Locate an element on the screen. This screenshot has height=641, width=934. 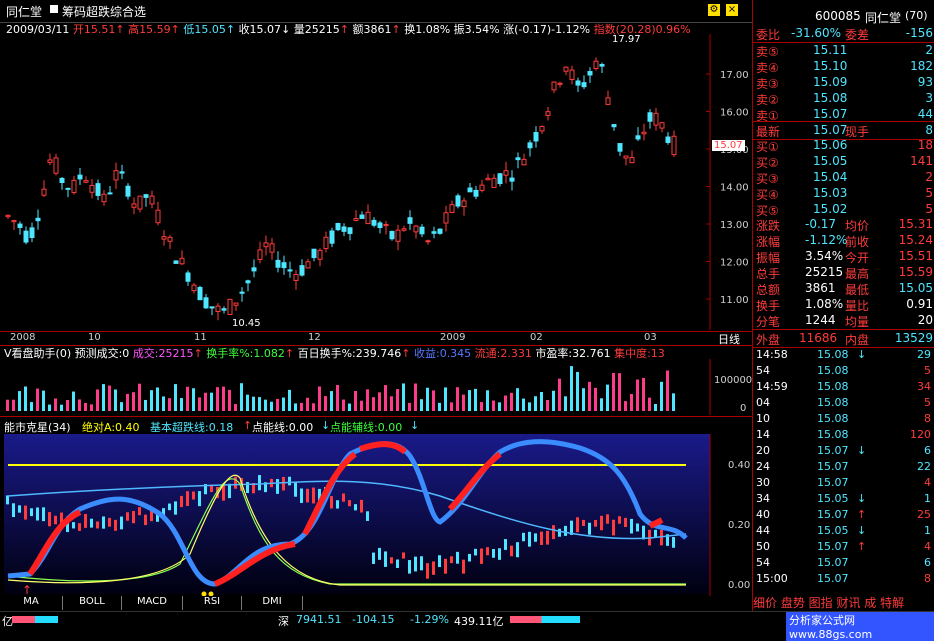
energy-panel-title: 能市克星(34) is located at coordinates (37, 427).